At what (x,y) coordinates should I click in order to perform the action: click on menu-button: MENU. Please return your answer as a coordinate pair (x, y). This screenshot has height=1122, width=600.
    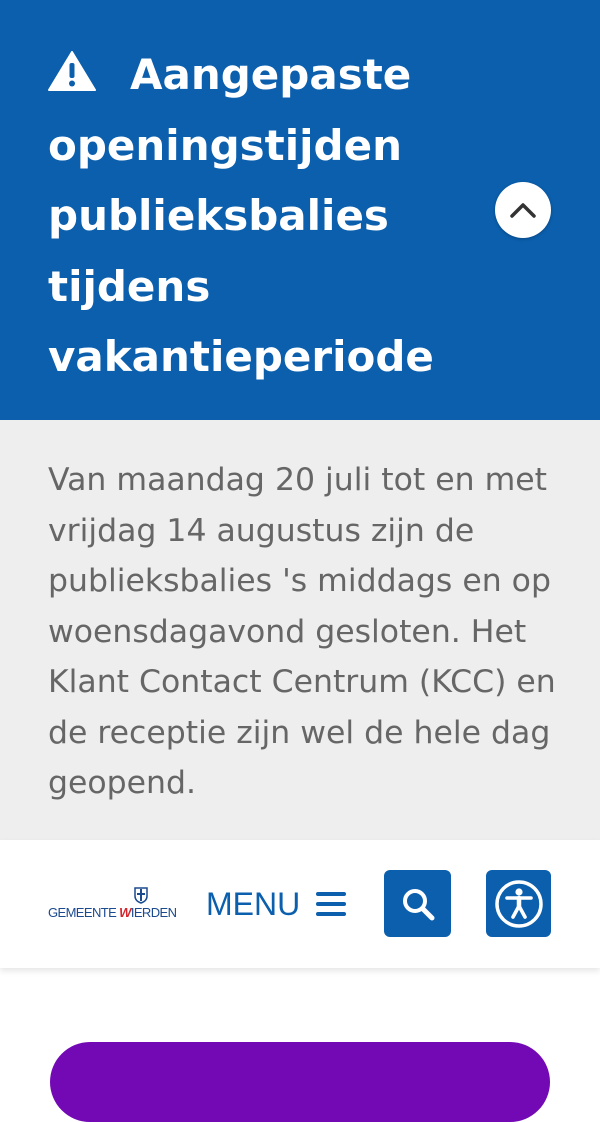
    Looking at the image, I should click on (276, 904).